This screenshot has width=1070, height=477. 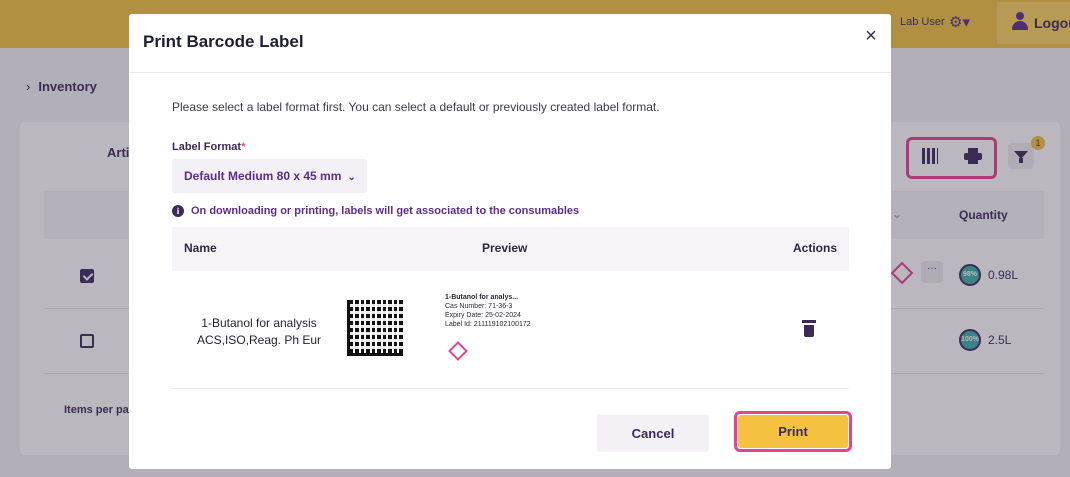 What do you see at coordinates (351, 177) in the screenshot?
I see `chevron-down-icon: ⌄` at bounding box center [351, 177].